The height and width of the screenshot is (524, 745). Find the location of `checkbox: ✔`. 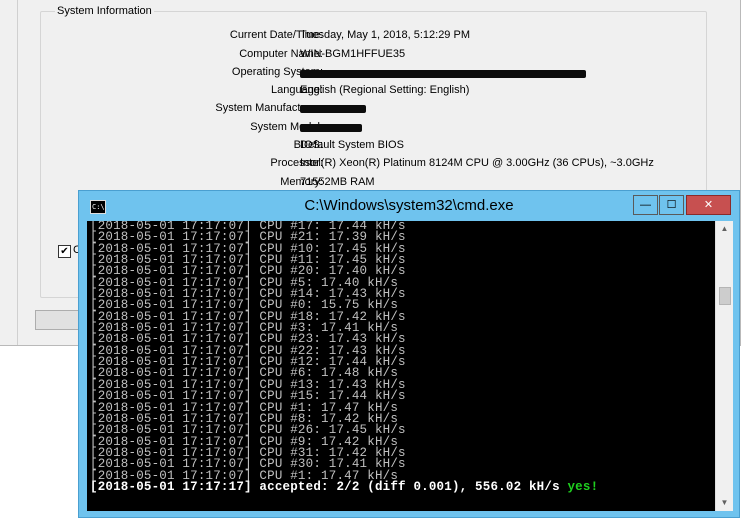

checkbox: ✔ is located at coordinates (64, 251).